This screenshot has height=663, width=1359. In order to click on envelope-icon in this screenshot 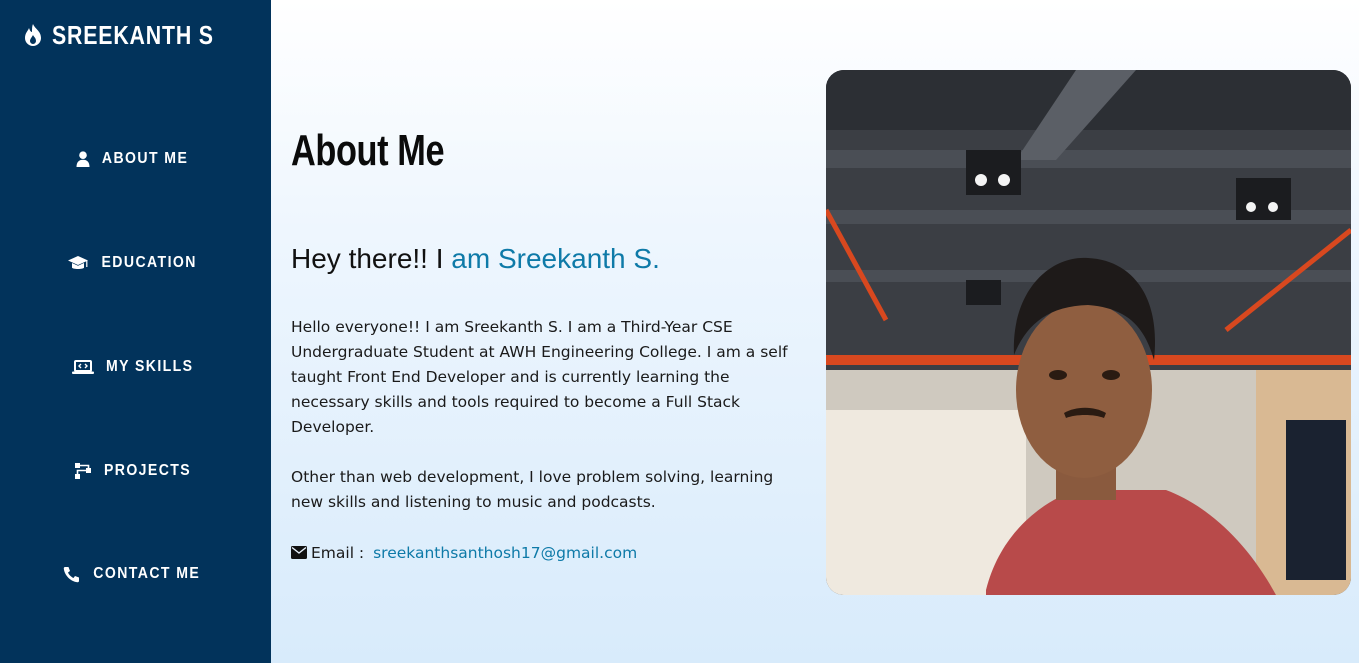, I will do `click(299, 552)`.